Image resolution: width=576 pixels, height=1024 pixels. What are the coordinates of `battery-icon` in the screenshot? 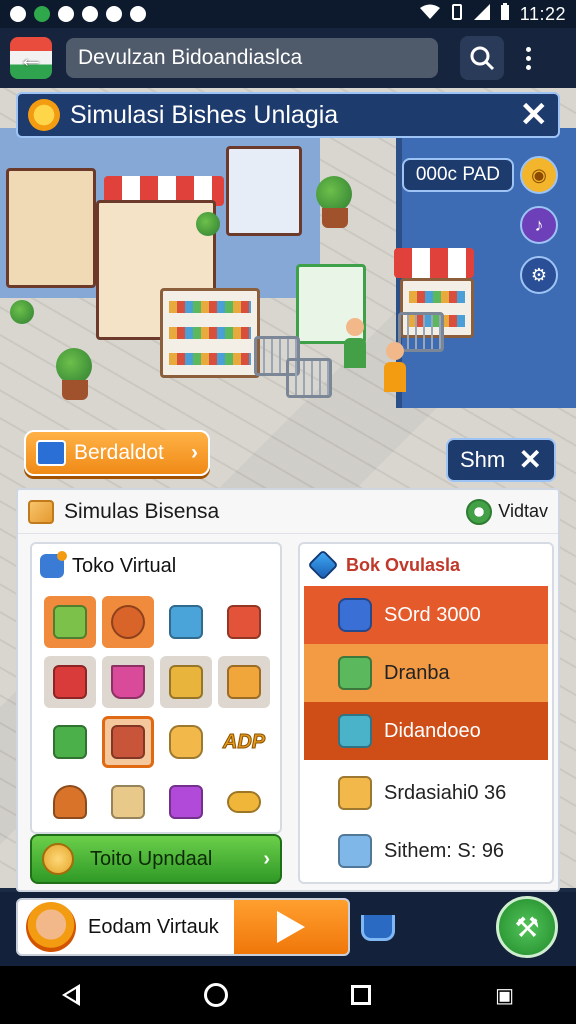 It's located at (505, 14).